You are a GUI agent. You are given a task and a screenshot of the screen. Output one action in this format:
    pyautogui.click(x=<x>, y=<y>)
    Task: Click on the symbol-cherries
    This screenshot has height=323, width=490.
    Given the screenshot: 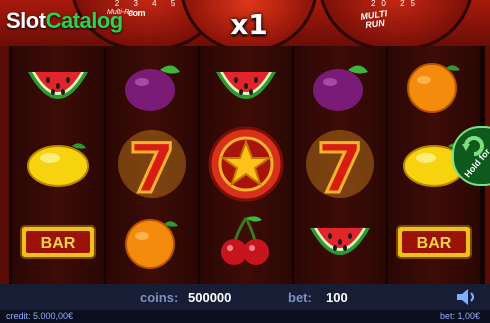 What is the action you would take?
    pyautogui.click(x=246, y=242)
    